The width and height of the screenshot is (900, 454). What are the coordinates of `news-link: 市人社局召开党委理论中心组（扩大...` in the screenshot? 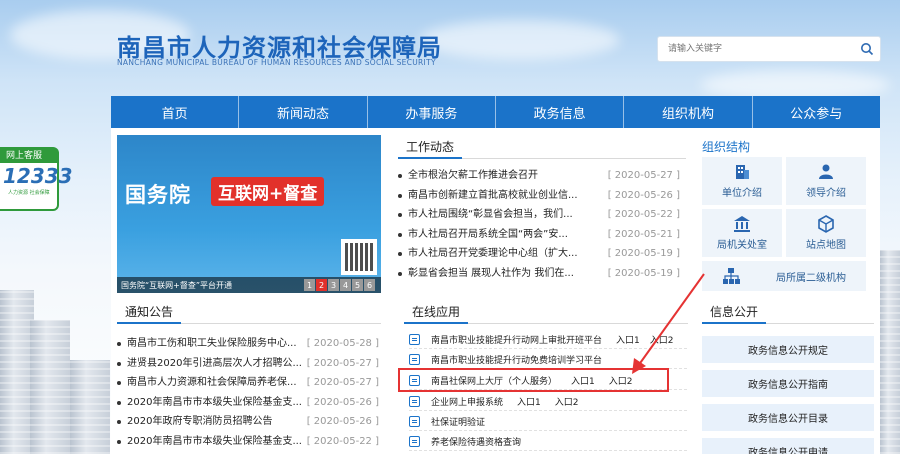 It's located at (493, 254).